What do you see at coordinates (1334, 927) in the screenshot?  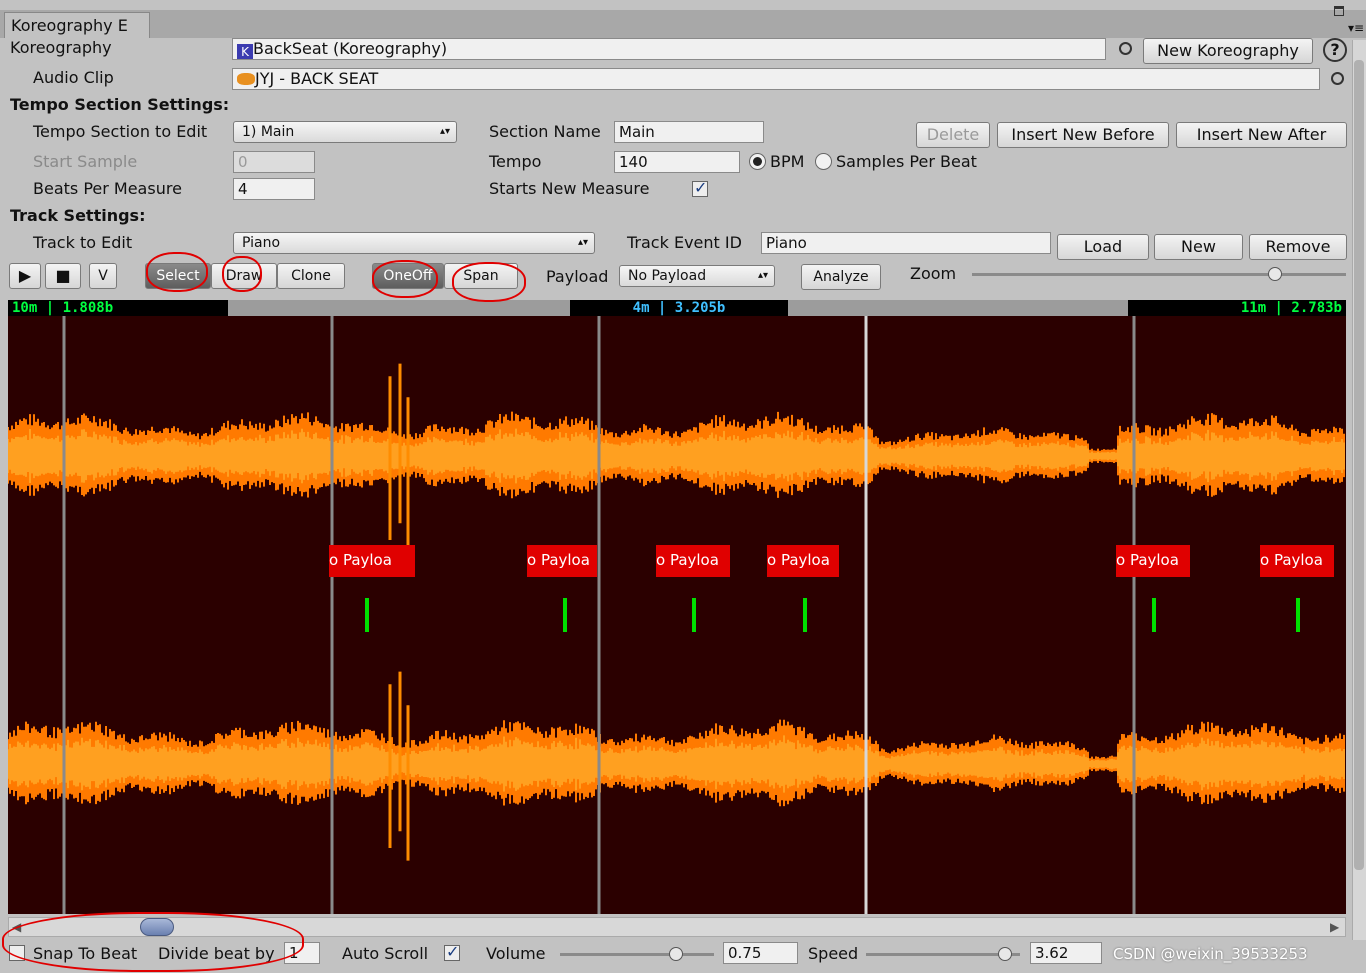 I see `scroll-right-icon: ▶` at bounding box center [1334, 927].